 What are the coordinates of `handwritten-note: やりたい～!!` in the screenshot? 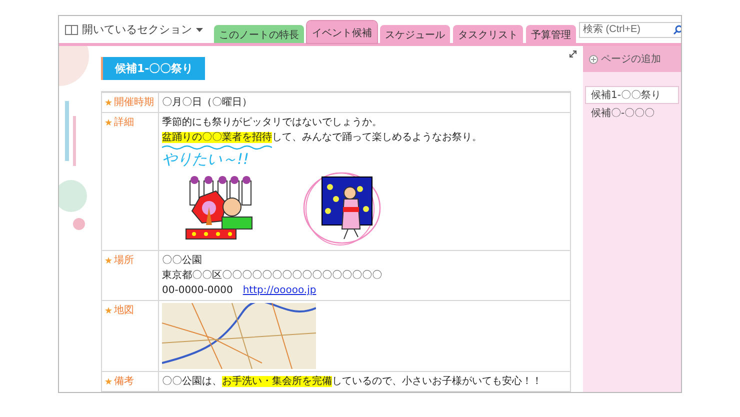 It's located at (206, 159).